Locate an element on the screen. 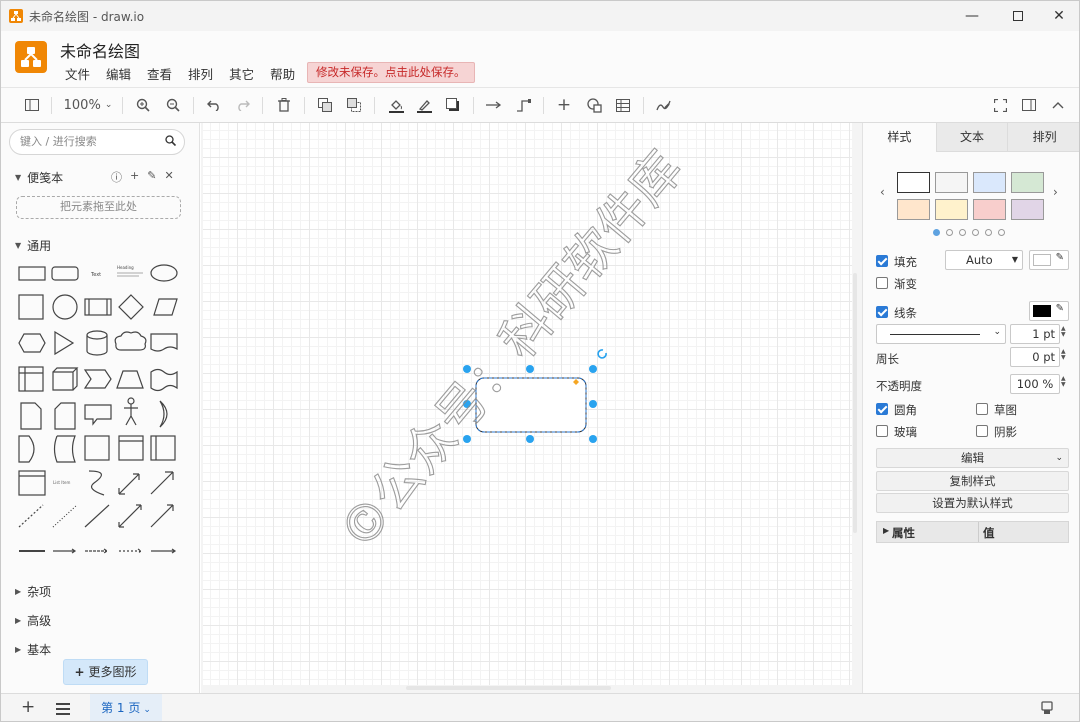 The image size is (1080, 722). triangle-down-icon: ▼ is located at coordinates (18, 245).